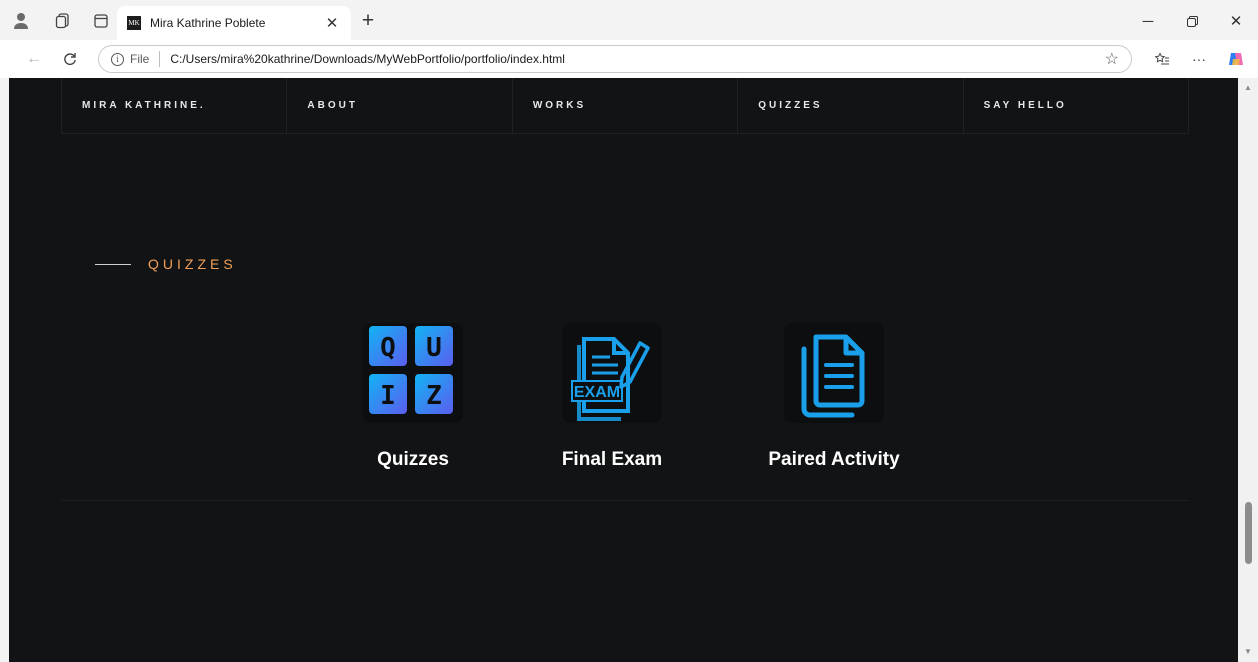 The width and height of the screenshot is (1258, 662). Describe the element at coordinates (413, 373) in the screenshot. I see `quiz-tiles-icon: Q U I Z` at that location.